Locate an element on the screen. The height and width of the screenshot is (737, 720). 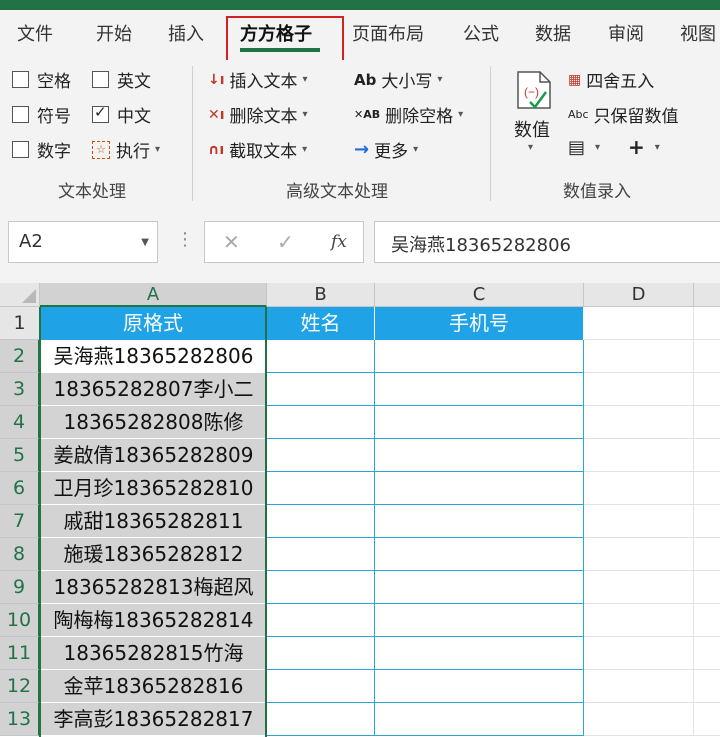
checkbox-symbol: 符号 is located at coordinates (41, 114).